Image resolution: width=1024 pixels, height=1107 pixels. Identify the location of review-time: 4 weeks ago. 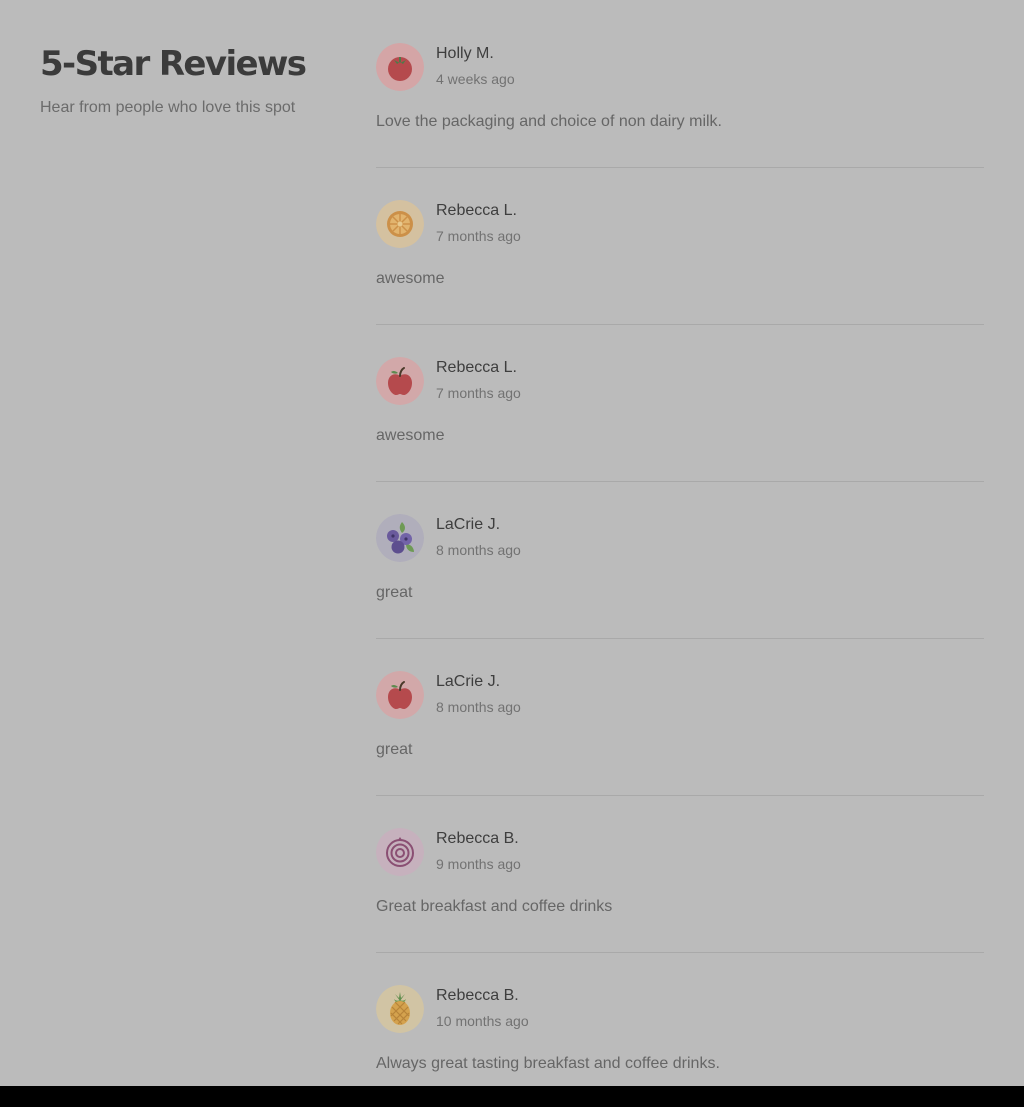
(475, 79).